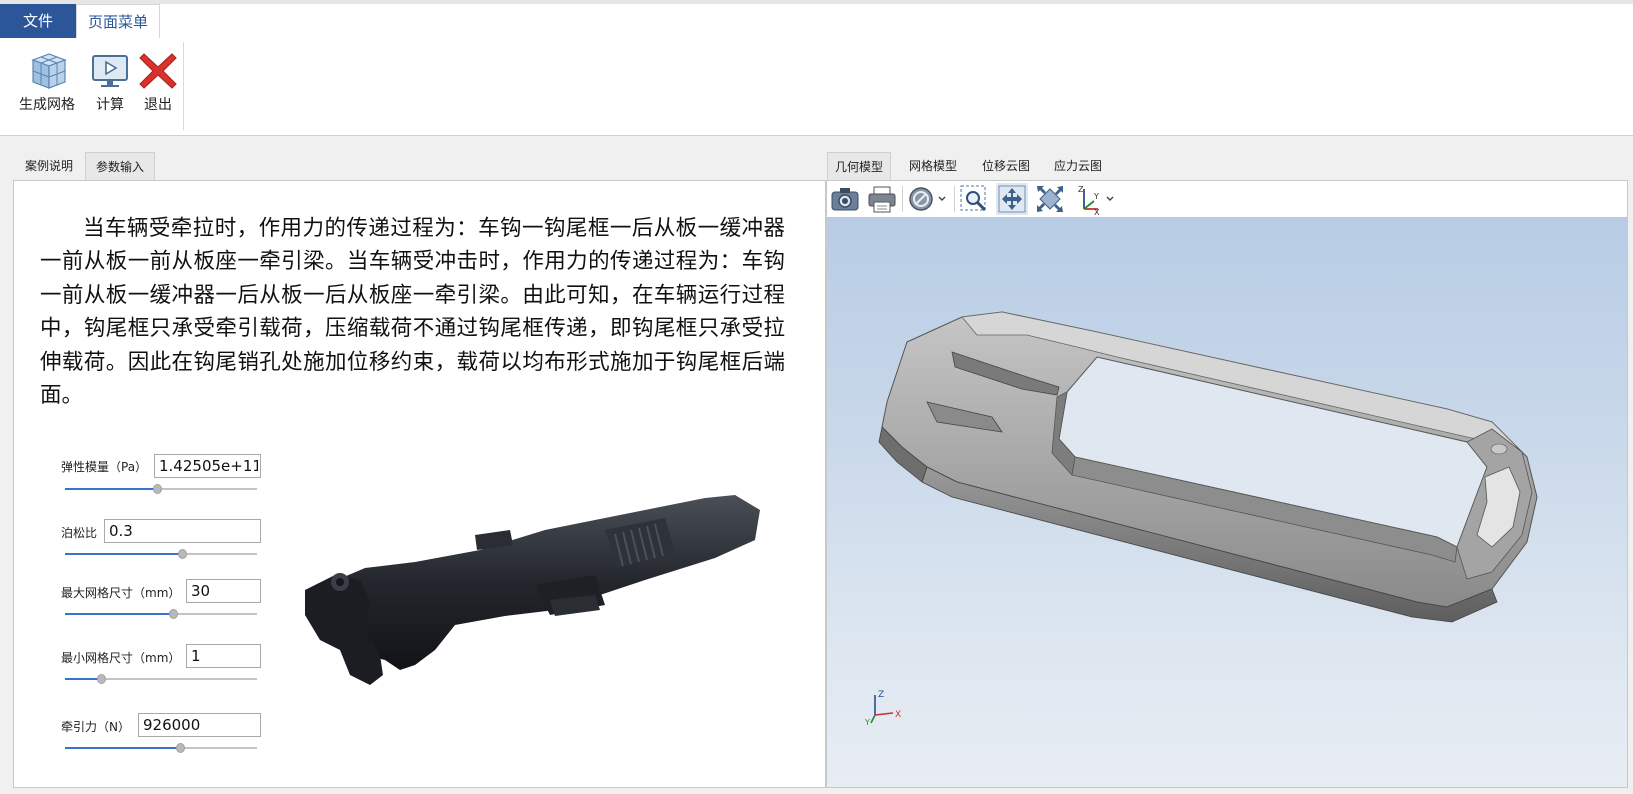 The height and width of the screenshot is (794, 1633). What do you see at coordinates (532, 590) in the screenshot?
I see `coupler-assembly-image` at bounding box center [532, 590].